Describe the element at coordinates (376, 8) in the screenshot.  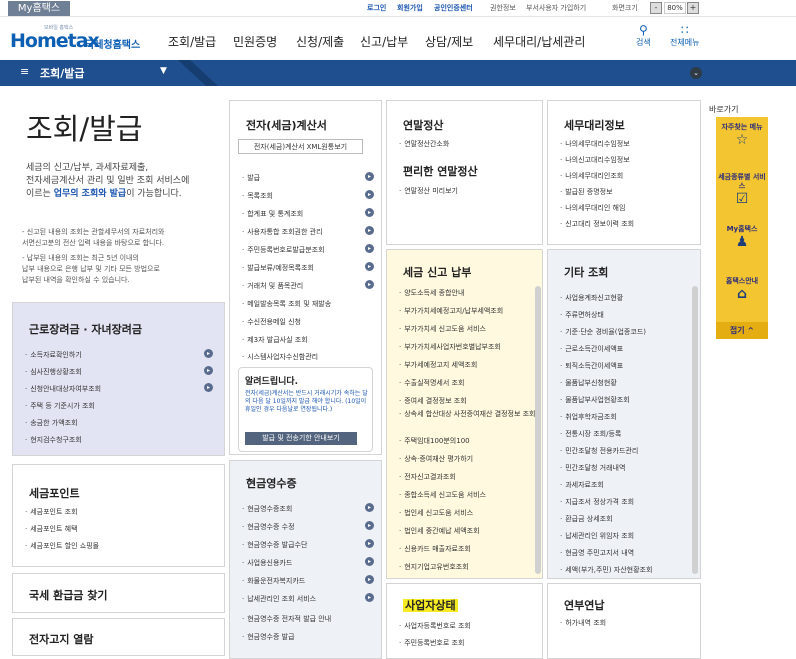
I see `login-link: 로그인` at that location.